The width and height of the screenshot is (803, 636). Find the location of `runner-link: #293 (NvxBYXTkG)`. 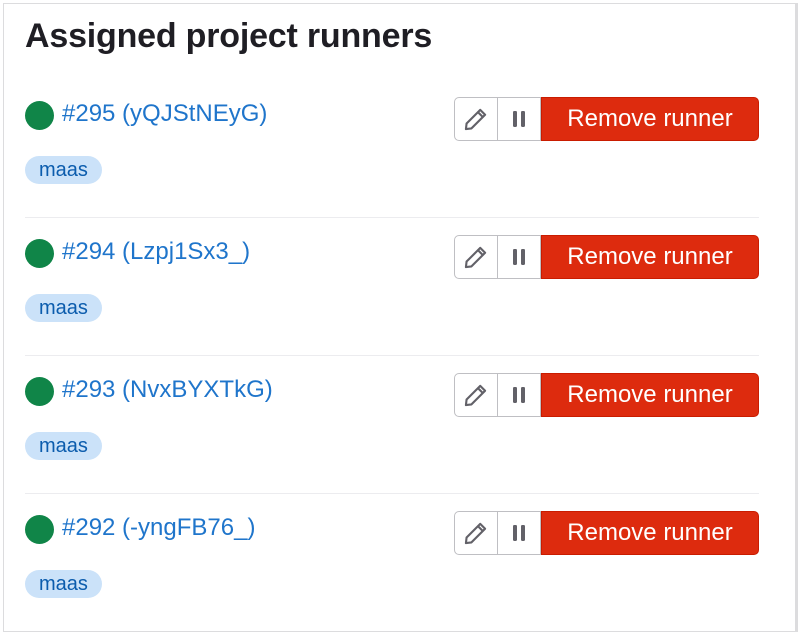

runner-link: #293 (NvxBYXTkG) is located at coordinates (167, 390).